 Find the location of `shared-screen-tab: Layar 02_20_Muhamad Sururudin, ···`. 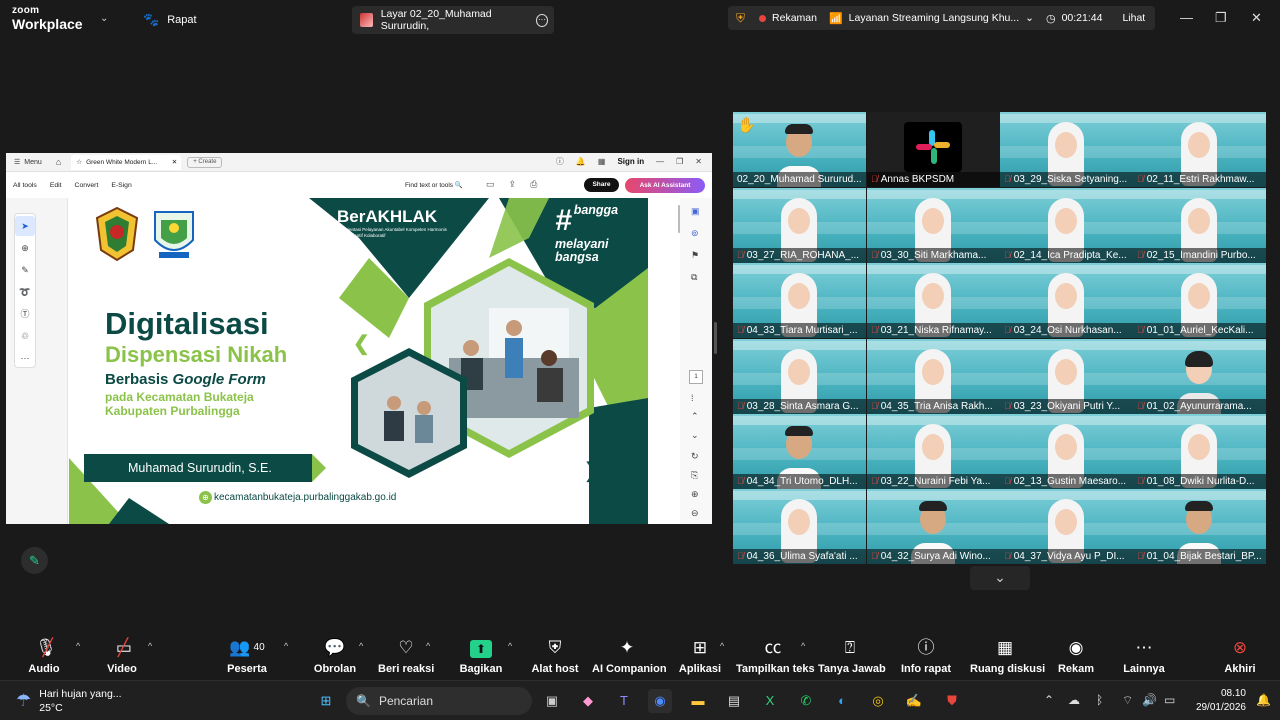

shared-screen-tab: Layar 02_20_Muhamad Sururudin, ··· is located at coordinates (453, 20).